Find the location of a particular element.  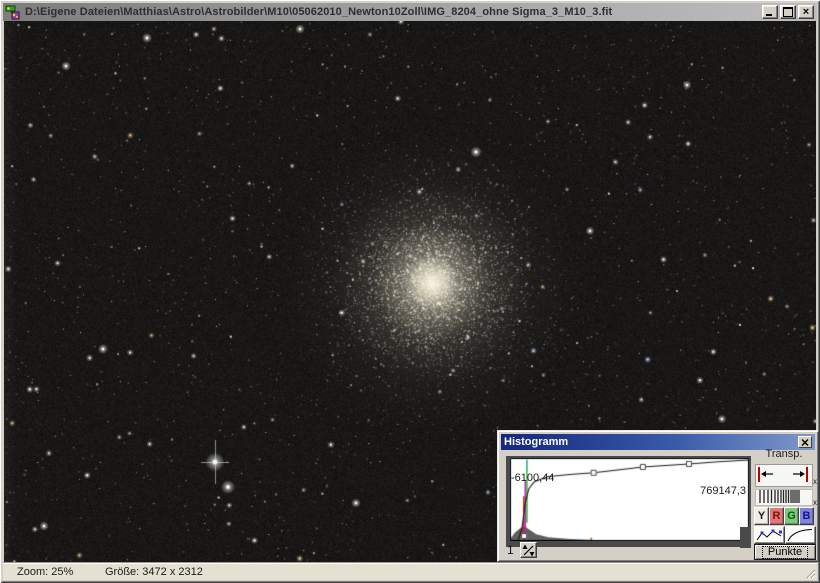

histogram-plot-frame: -6100,44 769147,3 is located at coordinates (628, 502).